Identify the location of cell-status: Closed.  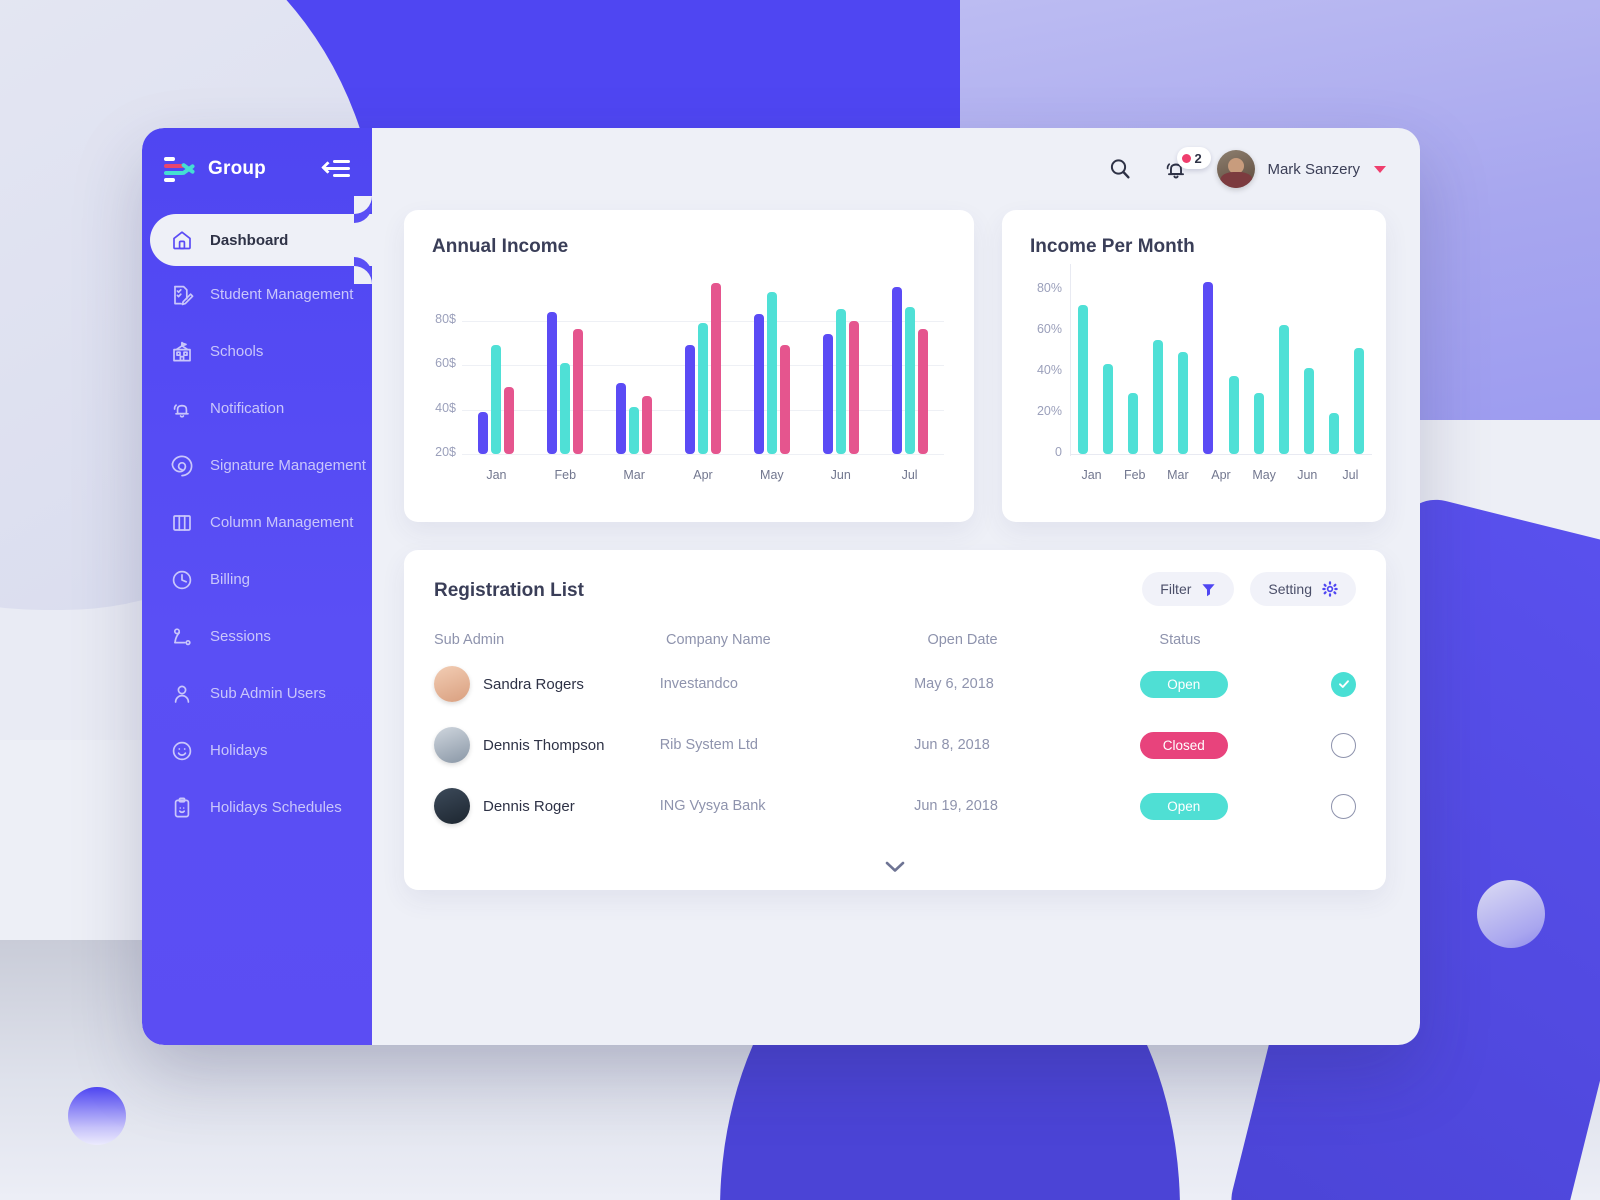
(1235, 745).